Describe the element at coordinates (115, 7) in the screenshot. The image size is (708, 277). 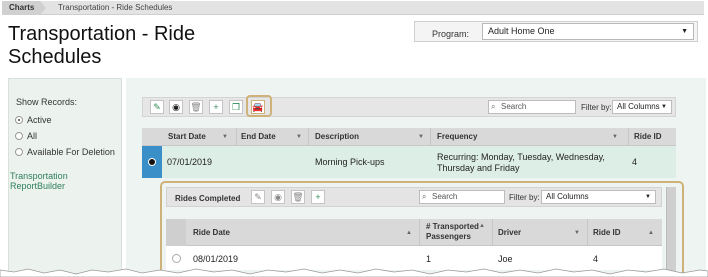
I see `breadcrumb-current: Transportation - Ride Schedules` at that location.